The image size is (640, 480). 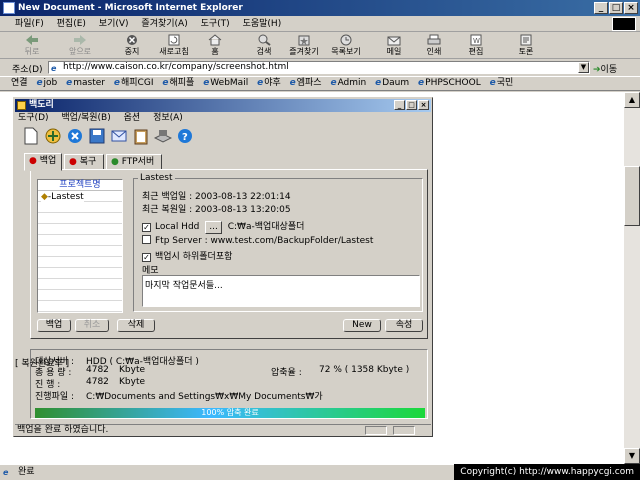 What do you see at coordinates (92, 325) in the screenshot?
I see `cancel-button: 취소` at bounding box center [92, 325].